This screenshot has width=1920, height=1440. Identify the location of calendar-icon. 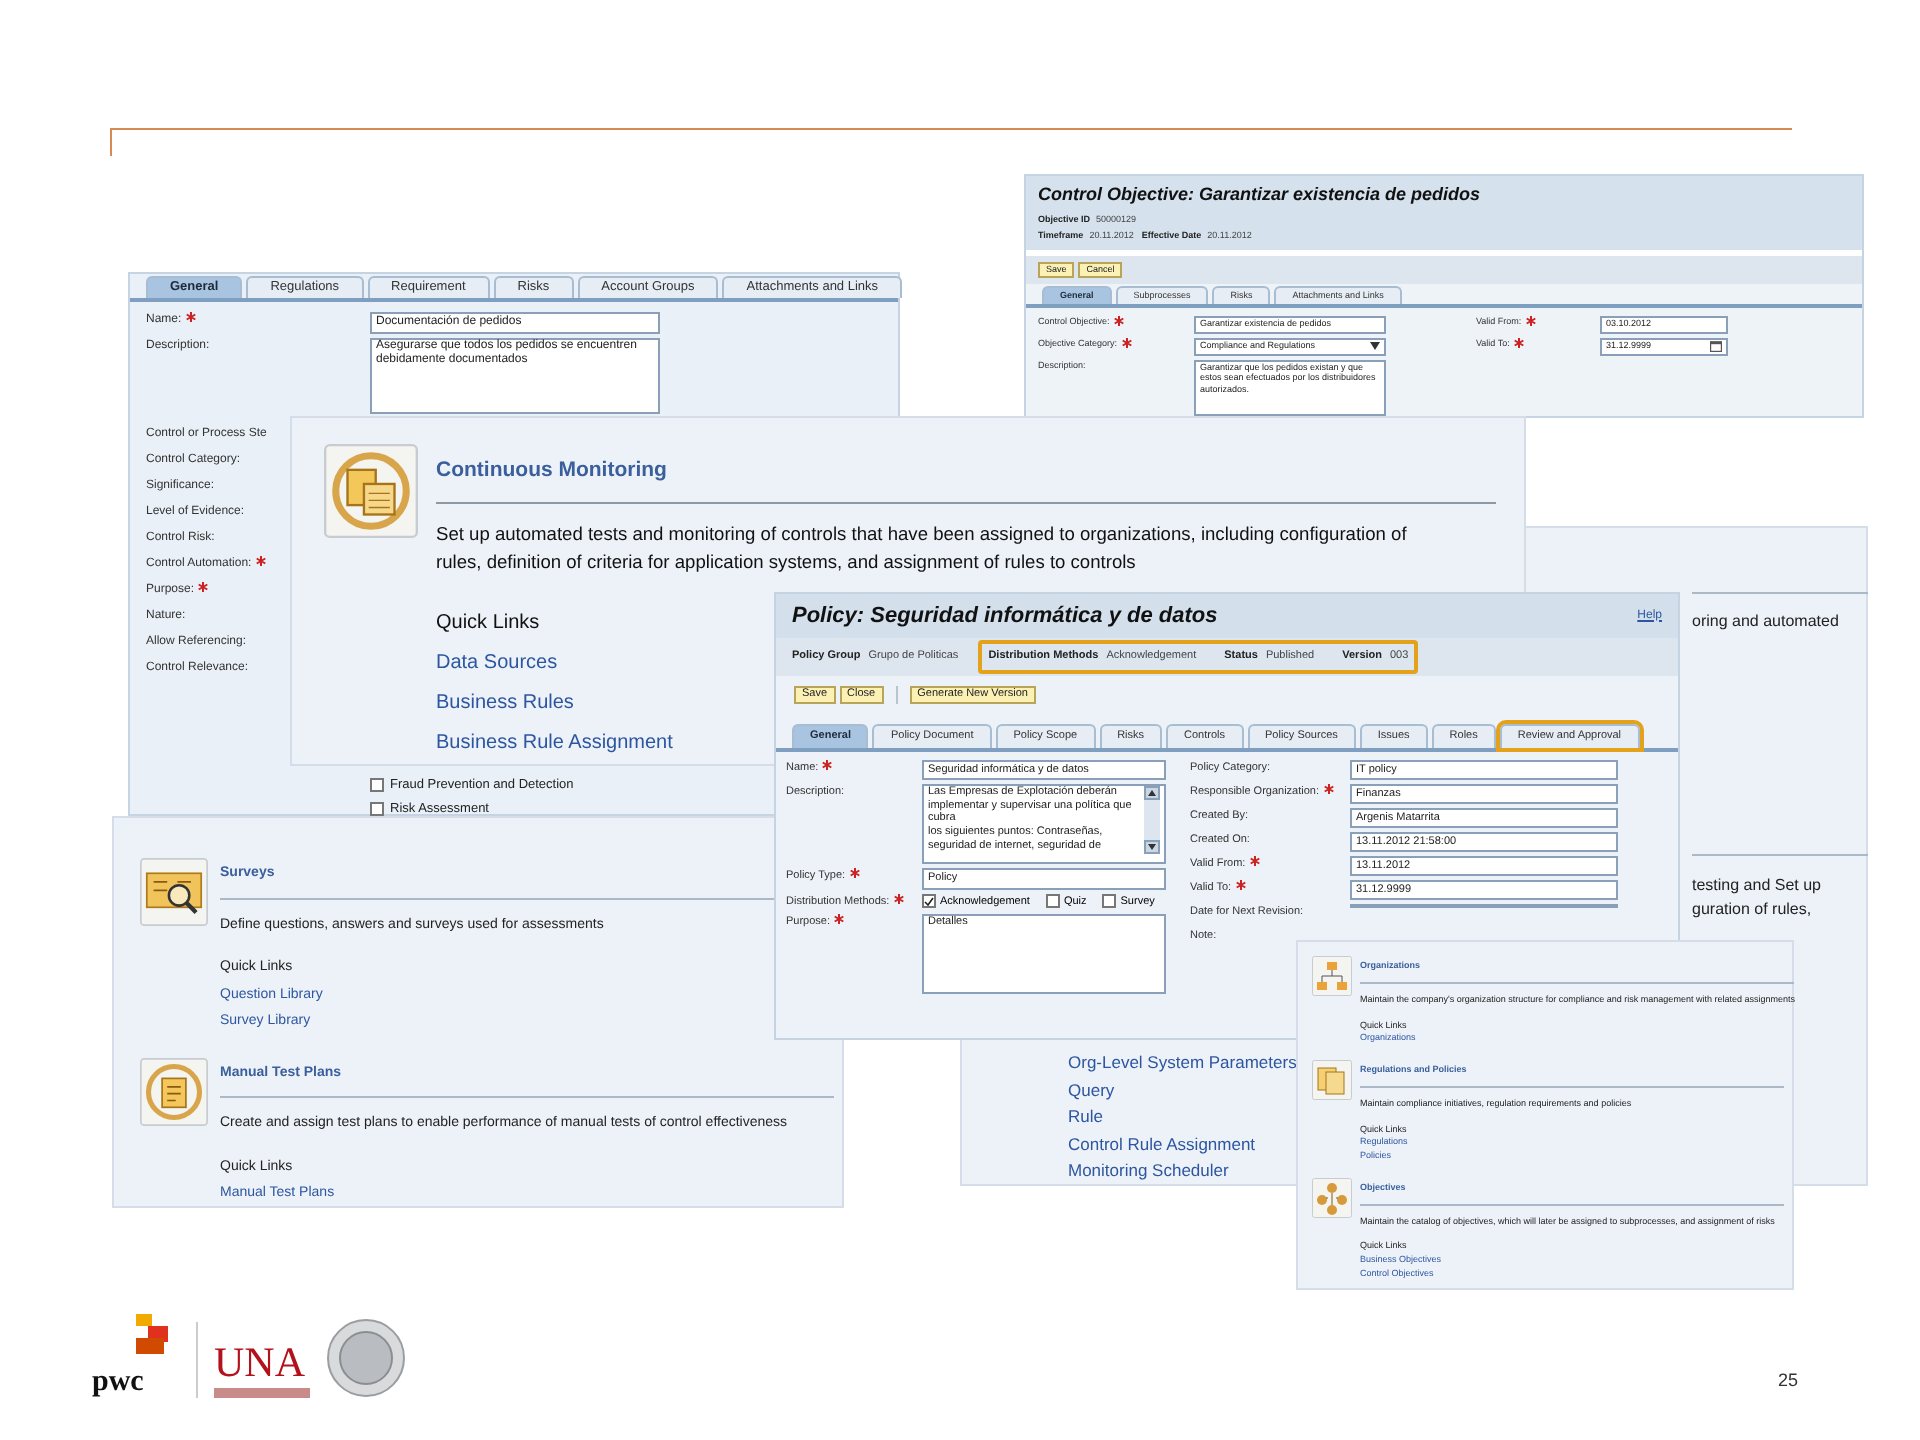
(1716, 346).